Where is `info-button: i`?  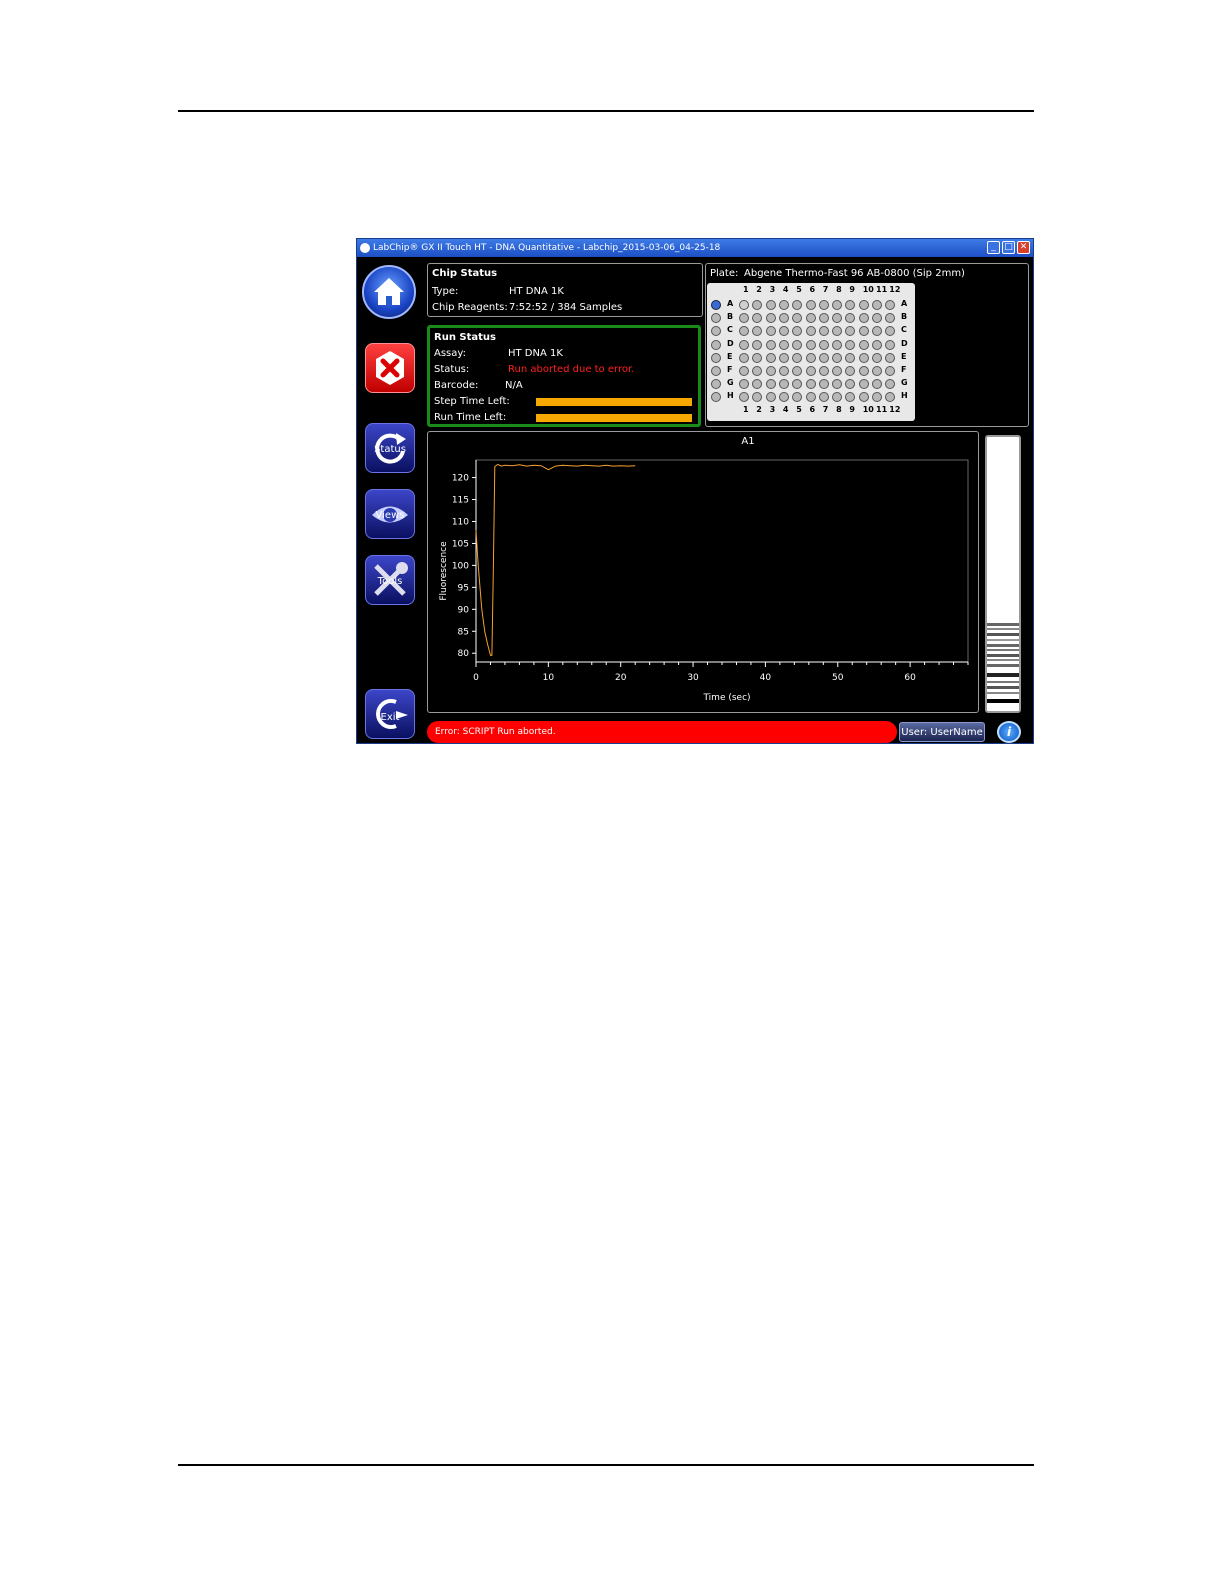 info-button: i is located at coordinates (1009, 732).